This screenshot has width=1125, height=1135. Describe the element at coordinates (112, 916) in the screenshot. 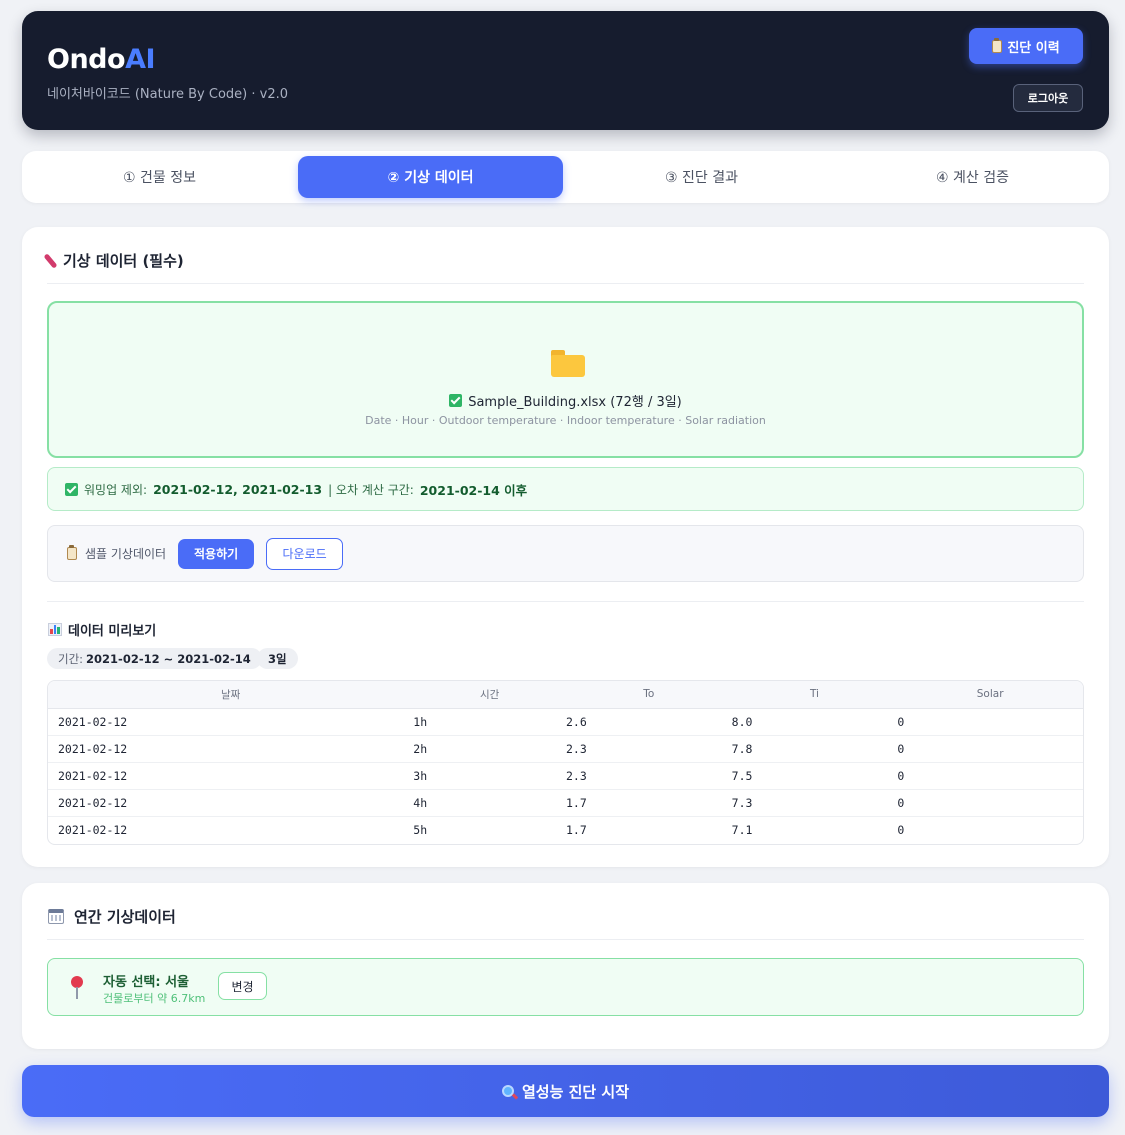

I see `annual-card-title: 연간 기상데이터` at that location.